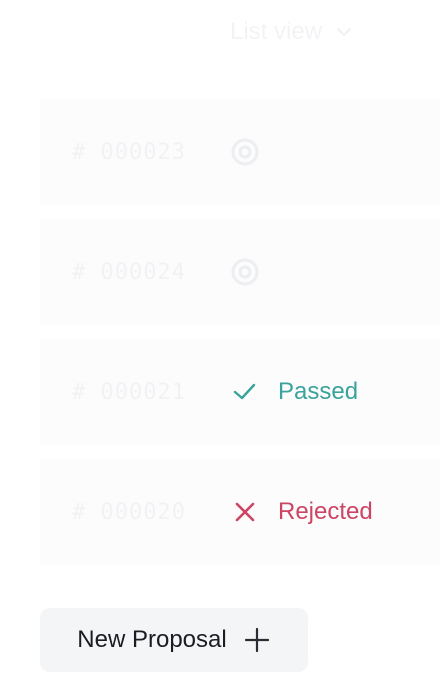 The image size is (440, 688). I want to click on proposal-id: # 000021, so click(129, 392).